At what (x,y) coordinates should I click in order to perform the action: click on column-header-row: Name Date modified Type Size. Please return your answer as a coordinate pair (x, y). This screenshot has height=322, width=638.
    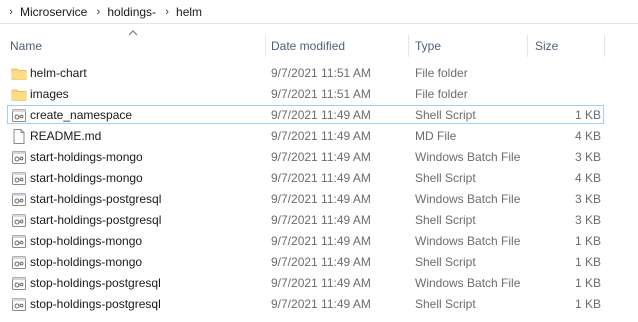
    Looking at the image, I should click on (319, 46).